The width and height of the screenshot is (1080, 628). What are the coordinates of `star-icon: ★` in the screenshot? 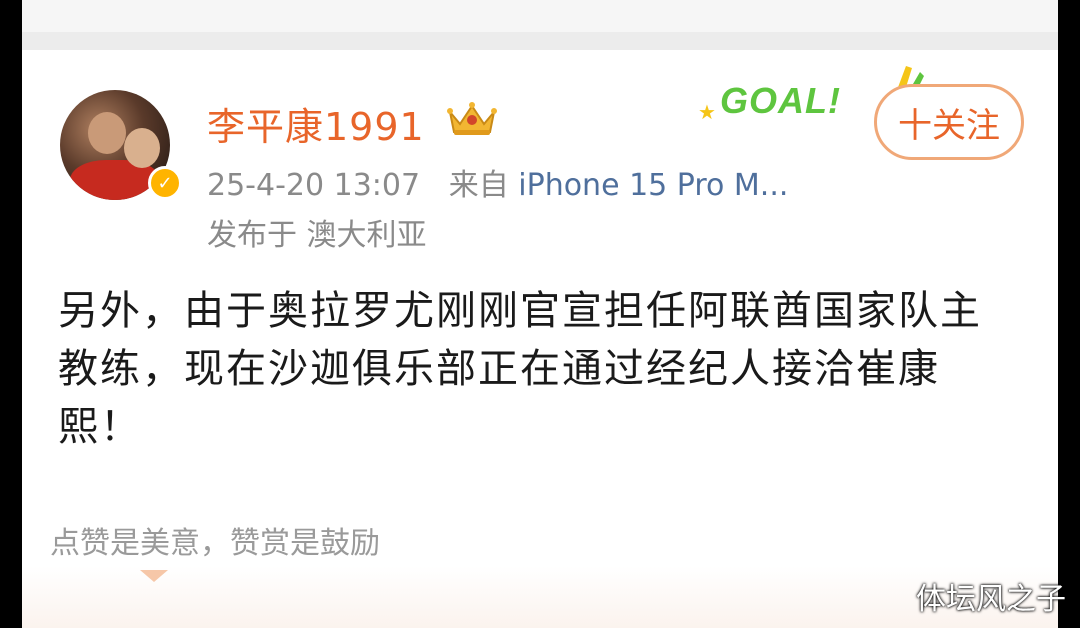 It's located at (707, 112).